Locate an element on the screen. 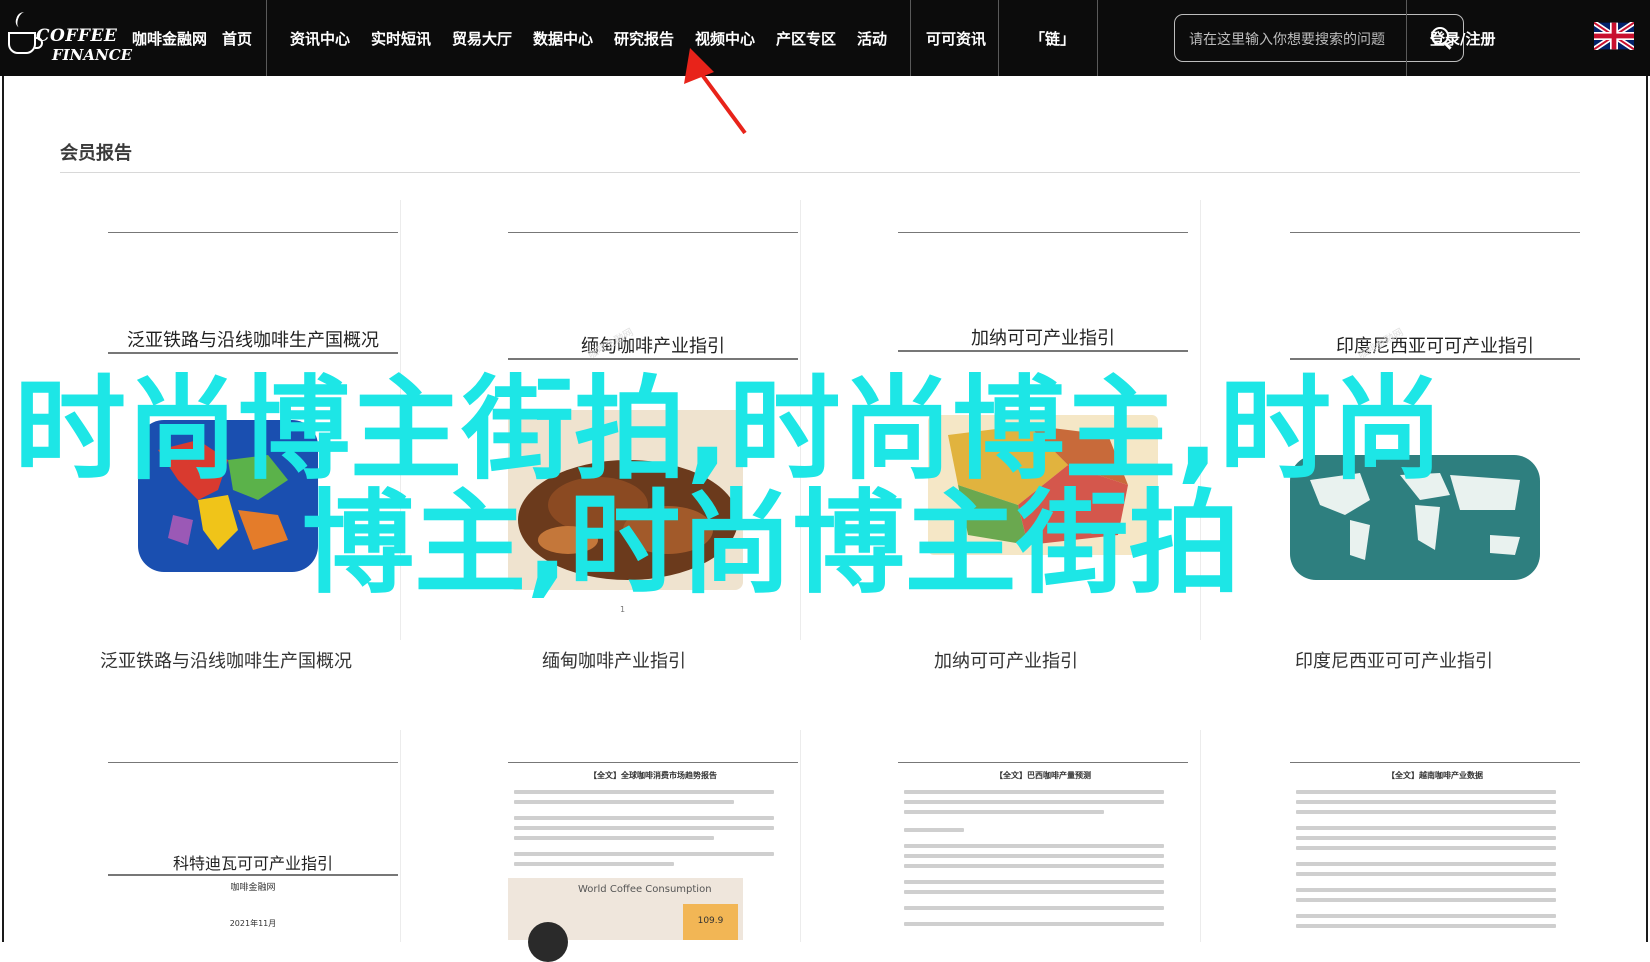  report-card: 【全文】越南咖啡产业数据 is located at coordinates (1435, 845).